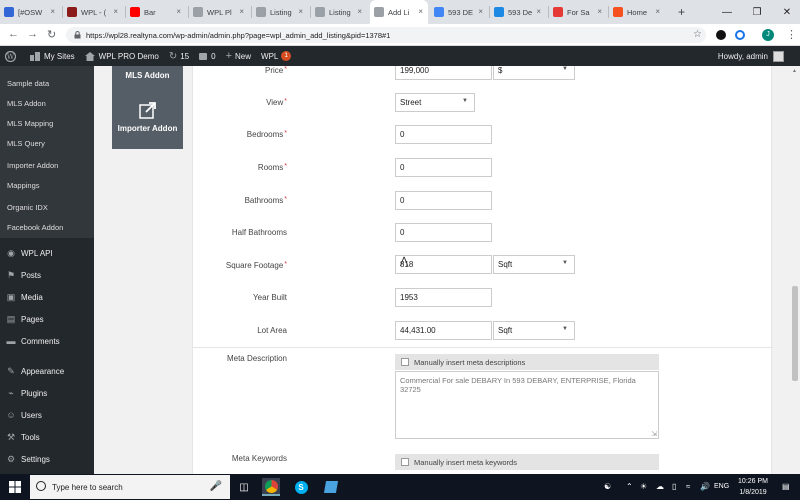  Describe the element at coordinates (244, 487) in the screenshot. I see `task-view-icon: ◫` at that location.